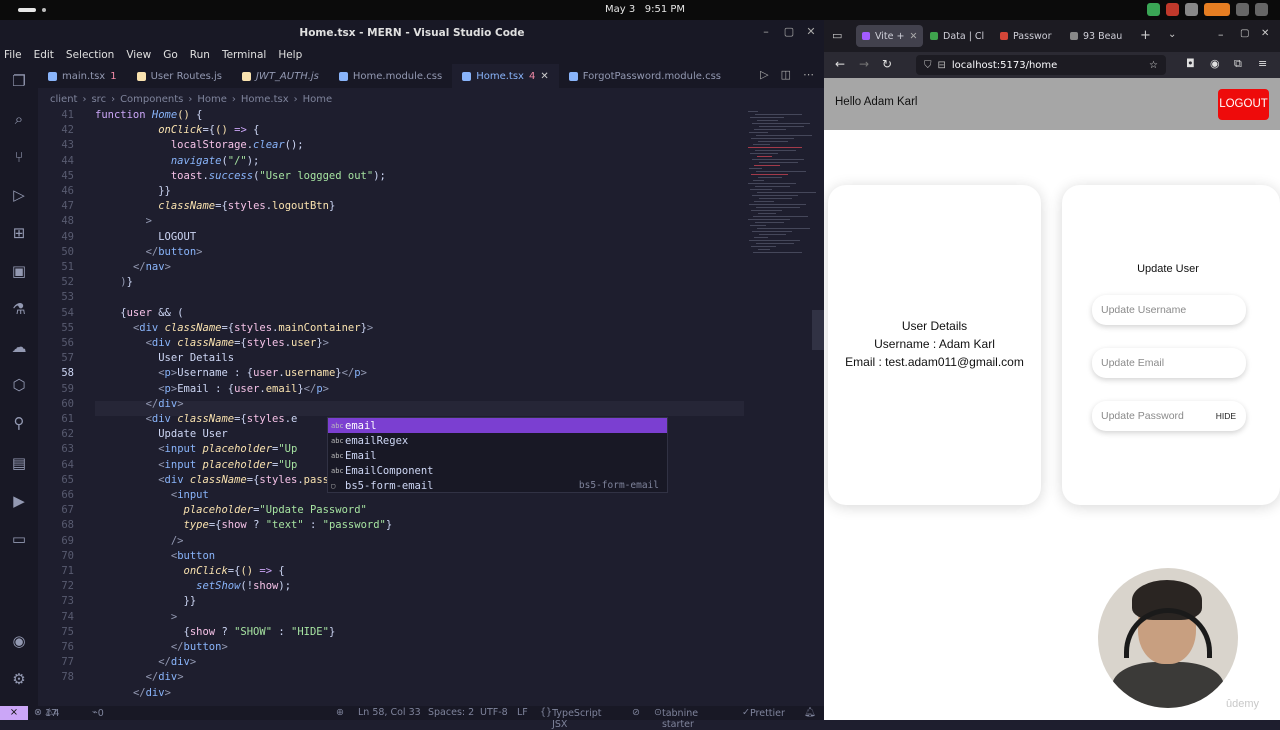 The width and height of the screenshot is (1280, 730). I want to click on update-password-input: Update Password HIDE, so click(1169, 416).